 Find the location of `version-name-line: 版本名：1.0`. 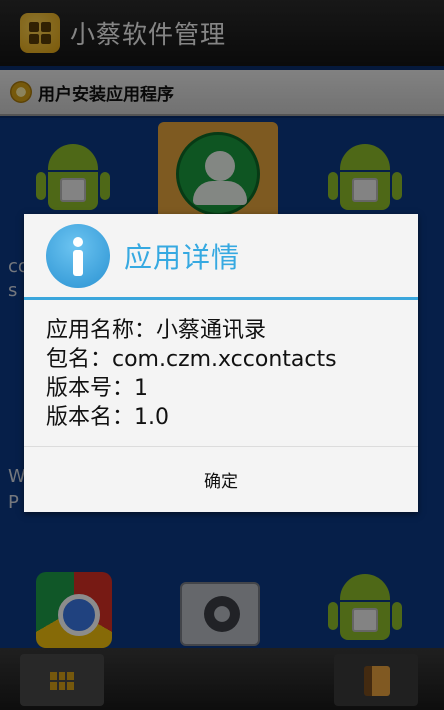

version-name-line: 版本名：1.0 is located at coordinates (107, 417).